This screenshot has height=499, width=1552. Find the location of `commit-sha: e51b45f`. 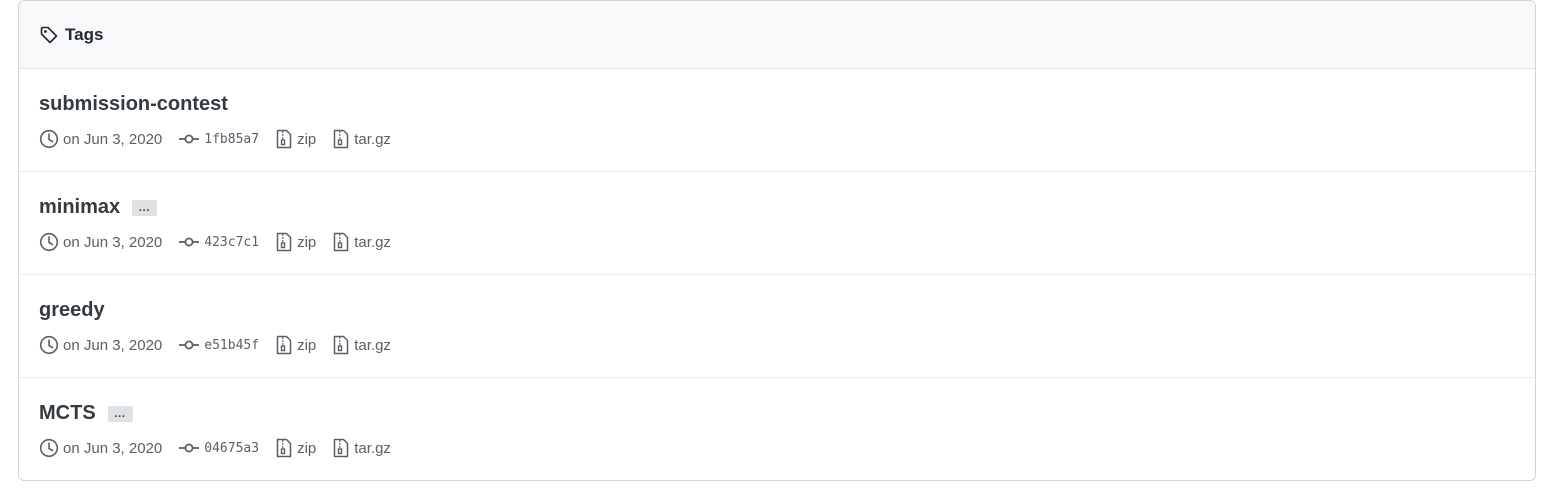

commit-sha: e51b45f is located at coordinates (232, 345).